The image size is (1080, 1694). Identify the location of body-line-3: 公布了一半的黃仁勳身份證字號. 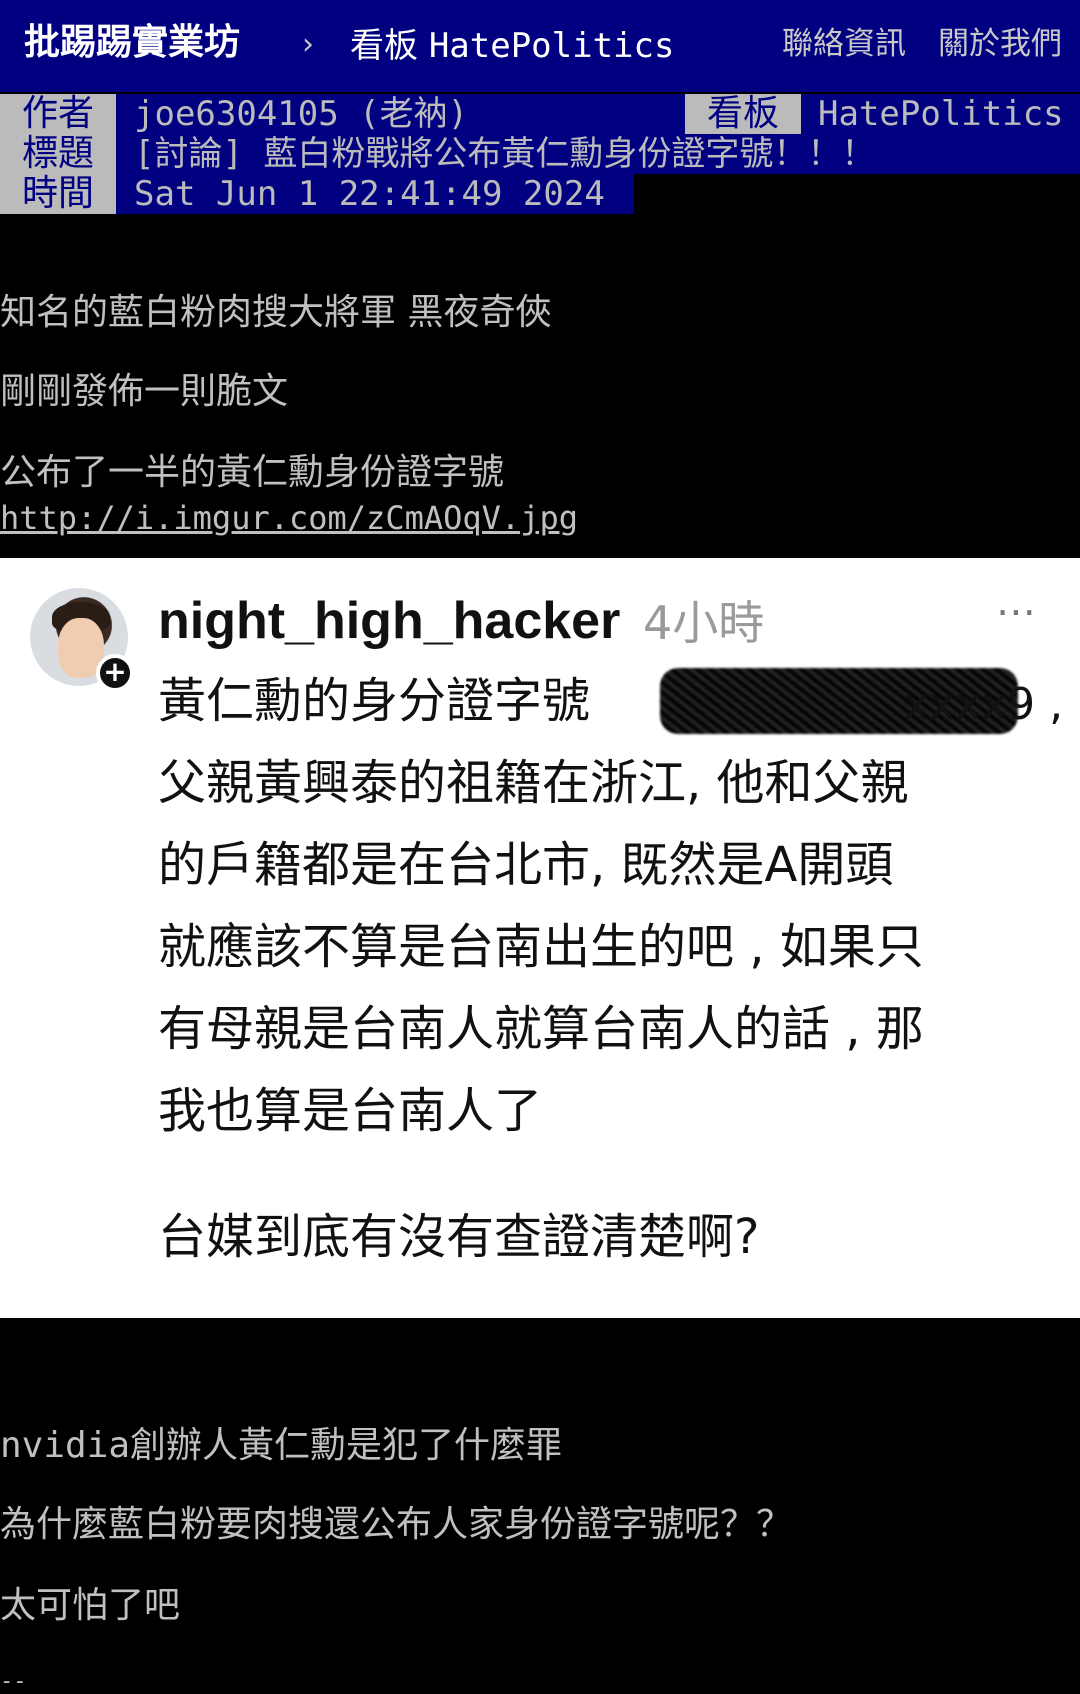
(252, 472).